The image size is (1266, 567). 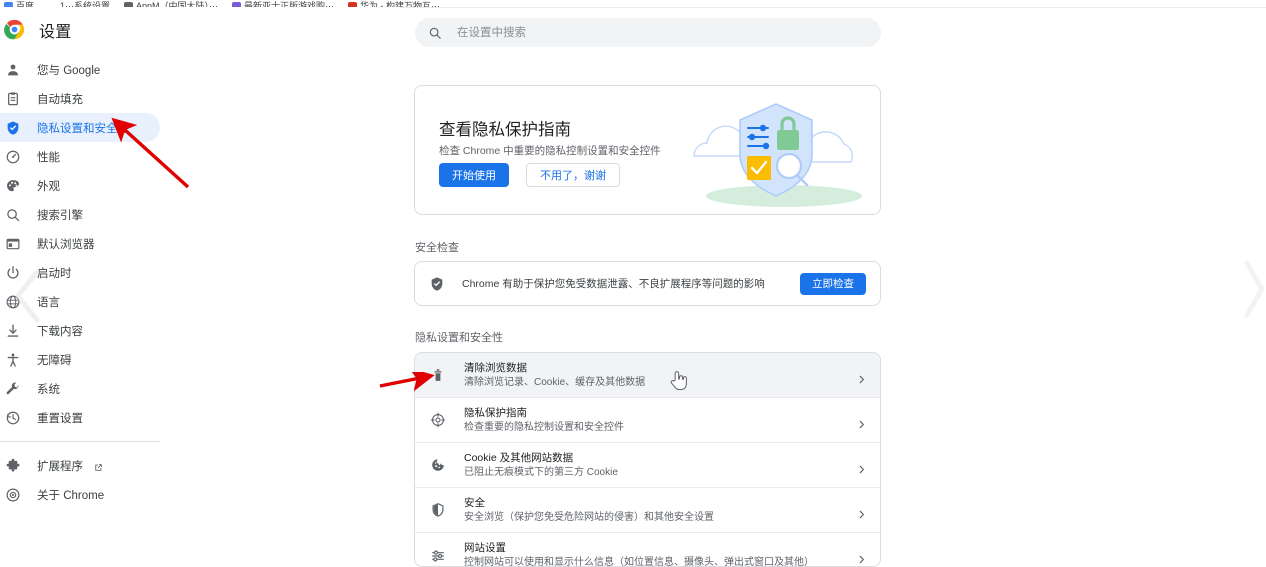 I want to click on sidebar-item-label: 默认浏览器, so click(x=66, y=244).